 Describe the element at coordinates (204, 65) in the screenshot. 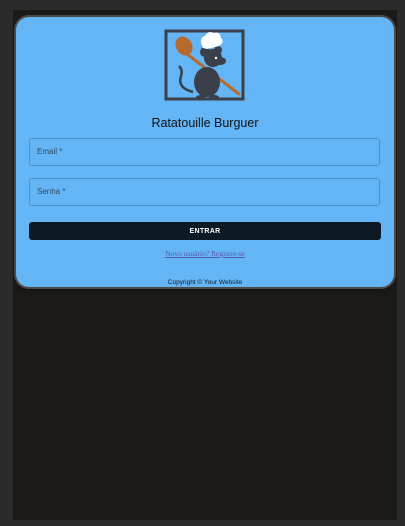

I see `chef-rat-logo-icon` at that location.